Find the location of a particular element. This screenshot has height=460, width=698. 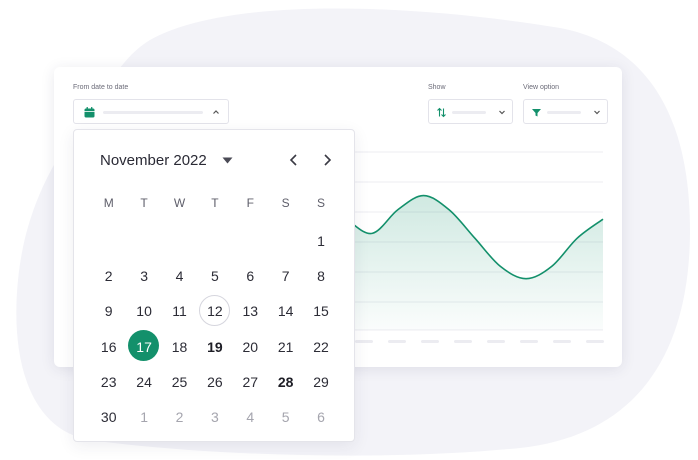

calendar-day-number: 21 is located at coordinates (285, 346).